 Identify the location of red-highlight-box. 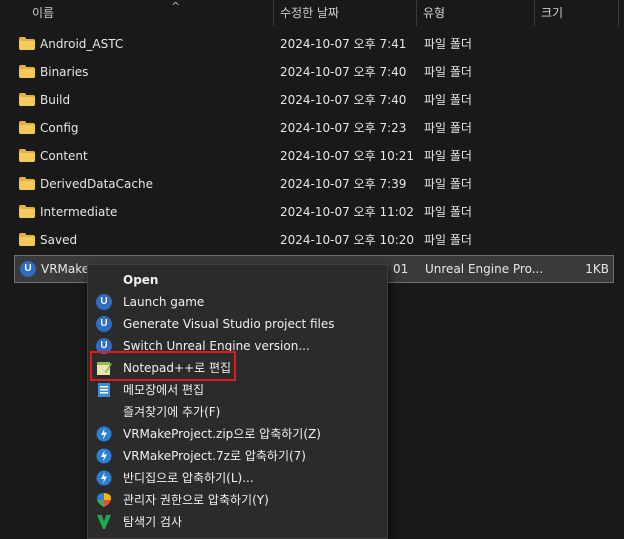
(163, 366).